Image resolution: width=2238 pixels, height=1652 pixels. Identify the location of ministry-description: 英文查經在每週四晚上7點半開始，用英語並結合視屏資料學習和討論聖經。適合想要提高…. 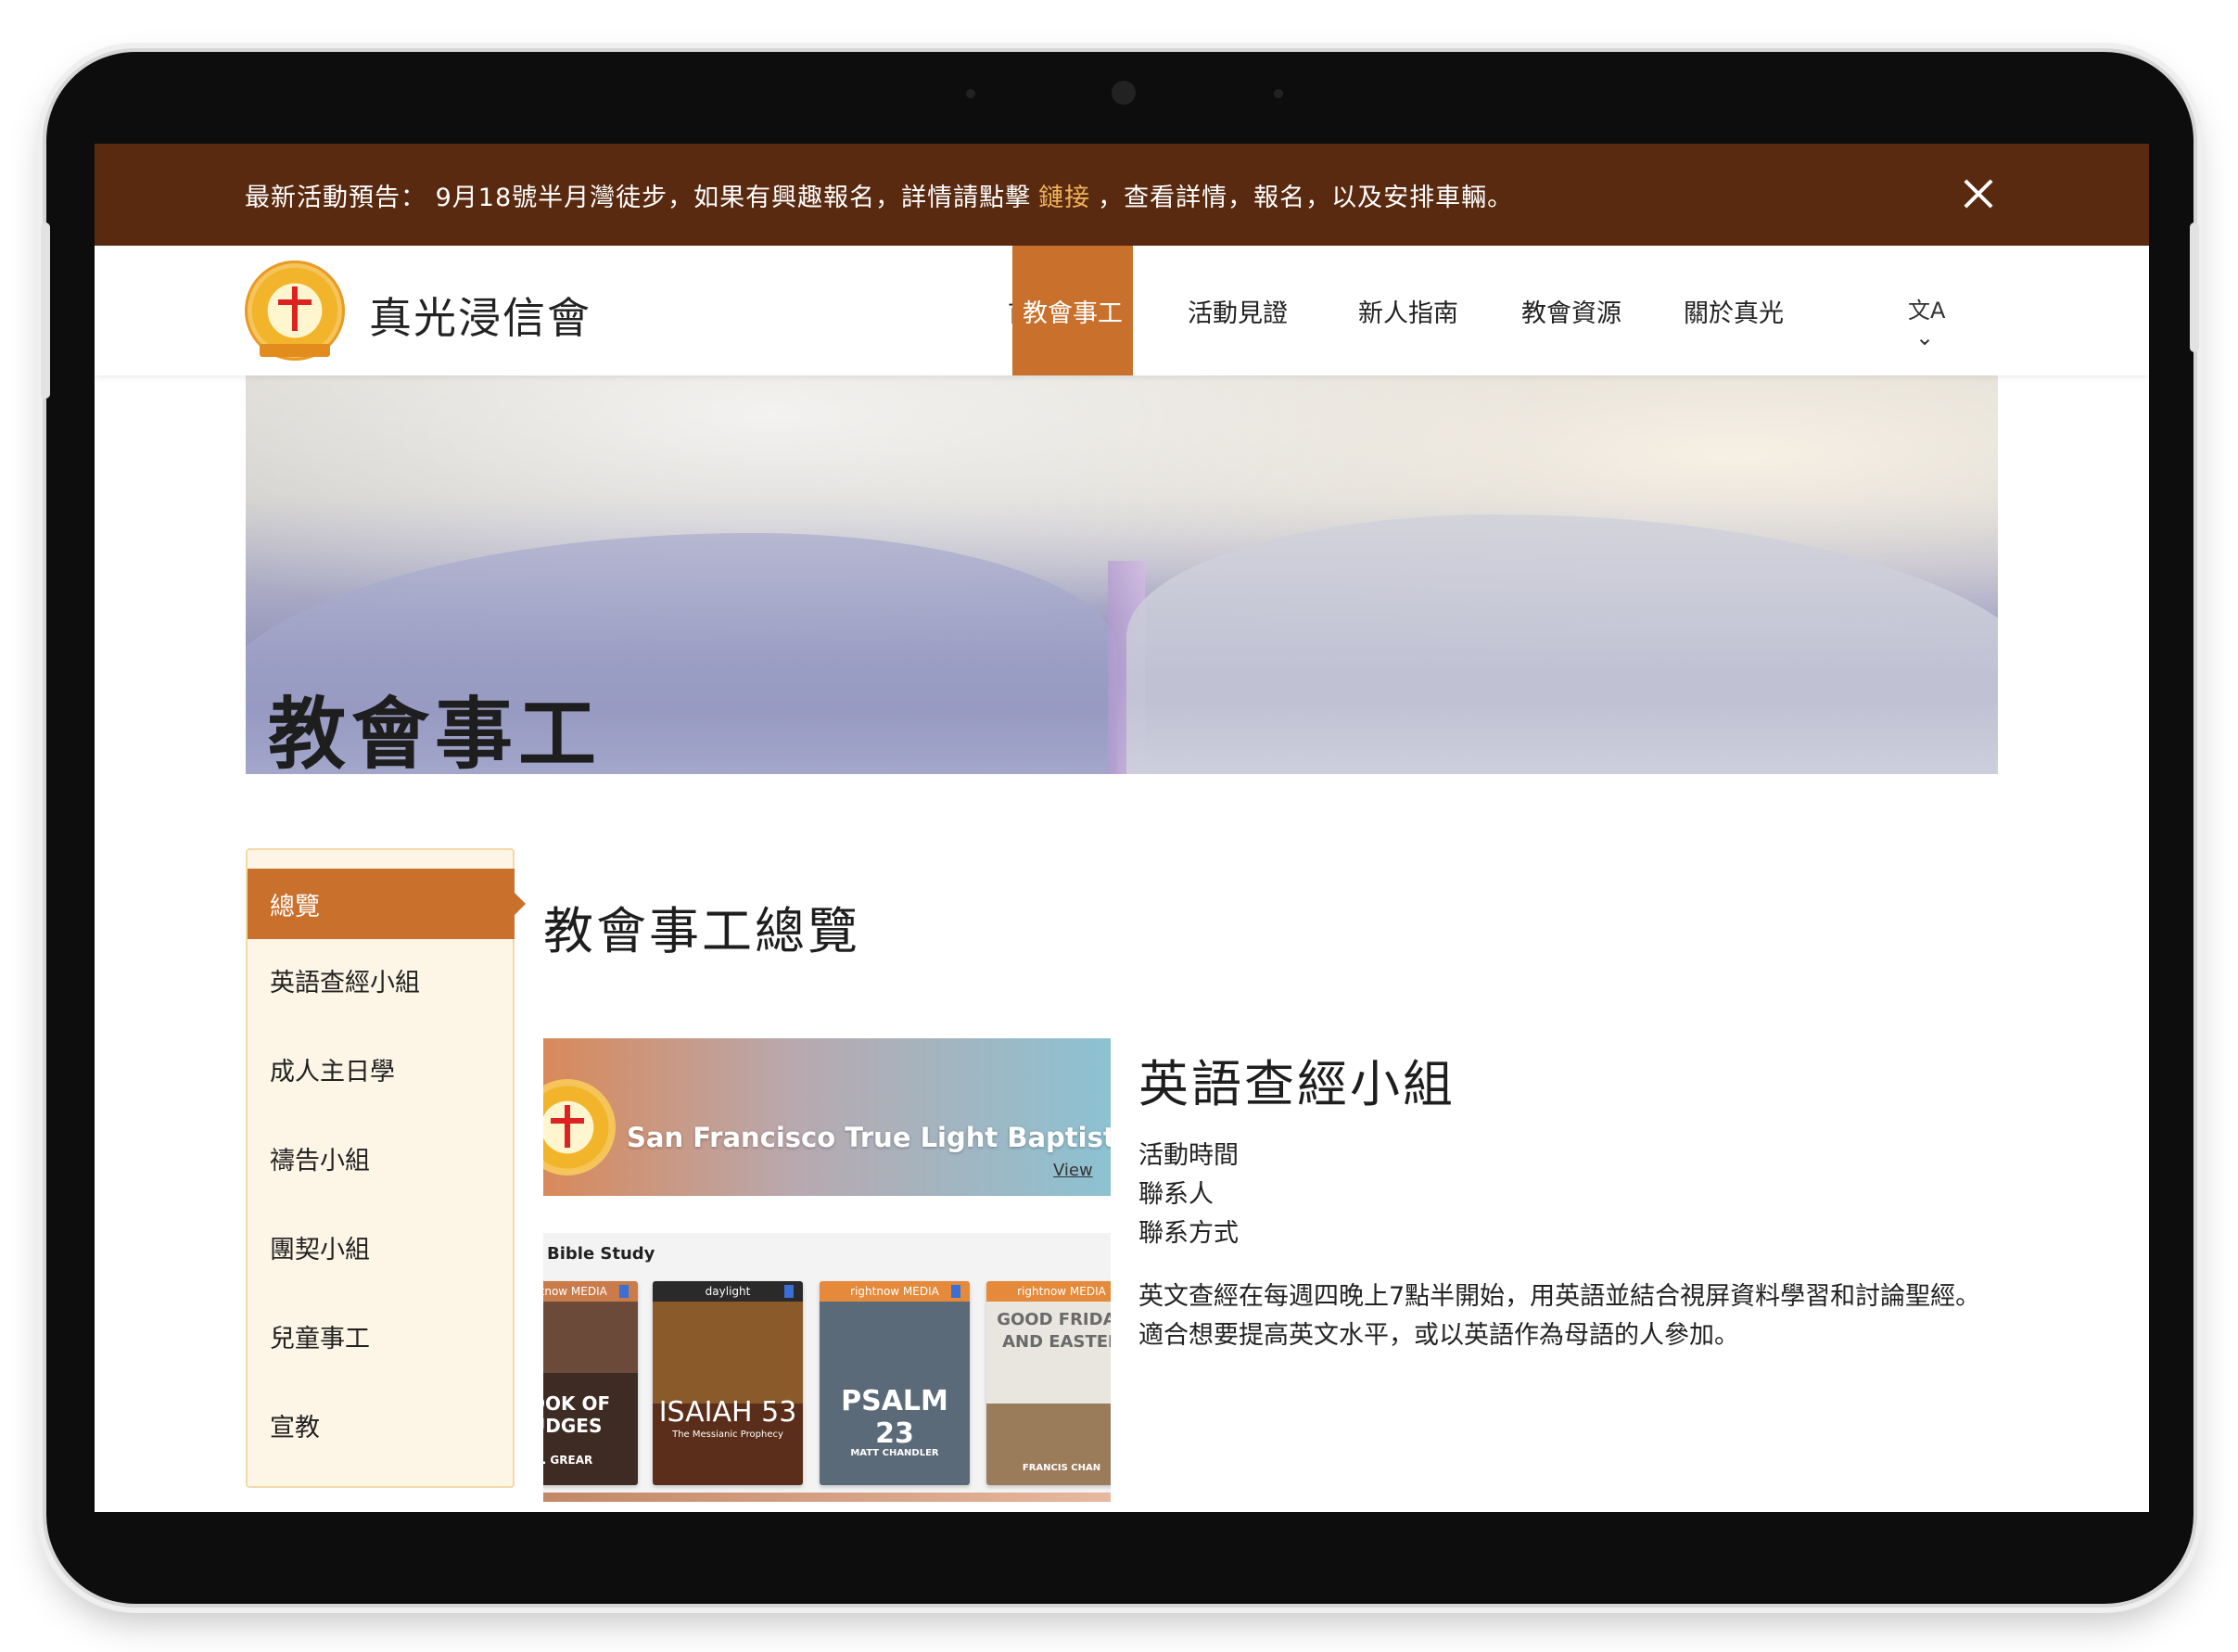
(1559, 1316).